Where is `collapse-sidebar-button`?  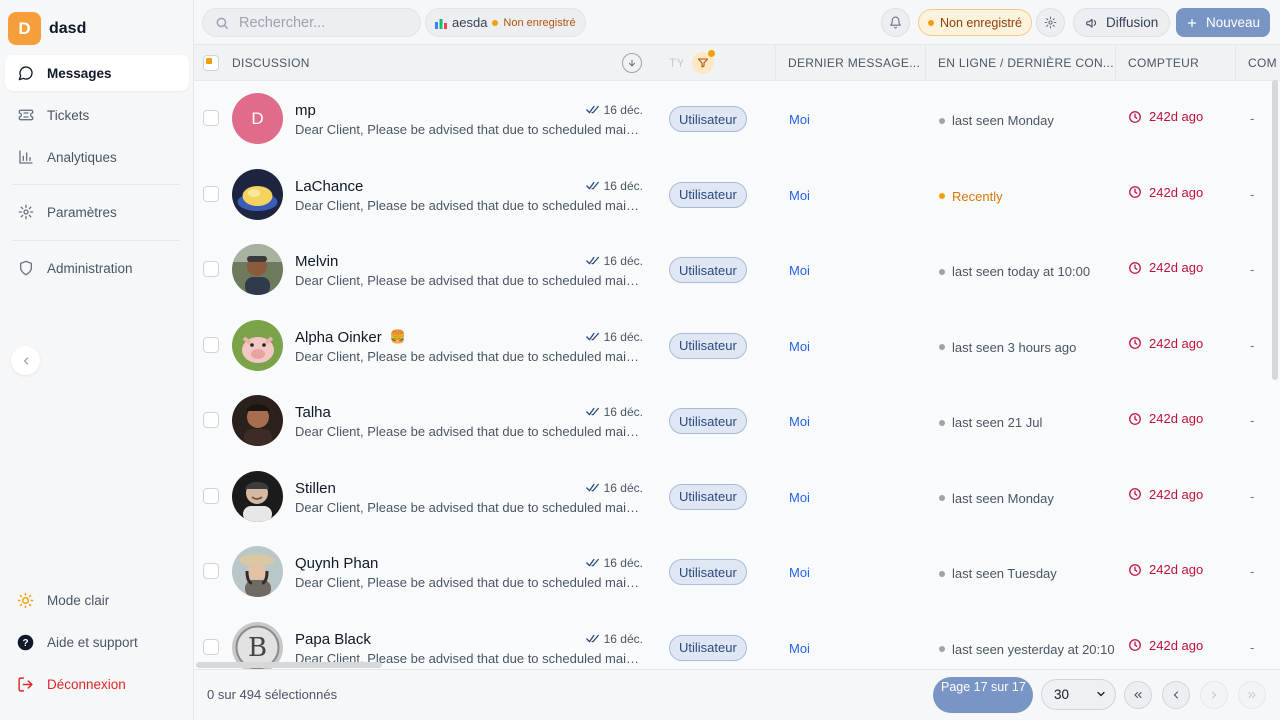
collapse-sidebar-button is located at coordinates (25, 360).